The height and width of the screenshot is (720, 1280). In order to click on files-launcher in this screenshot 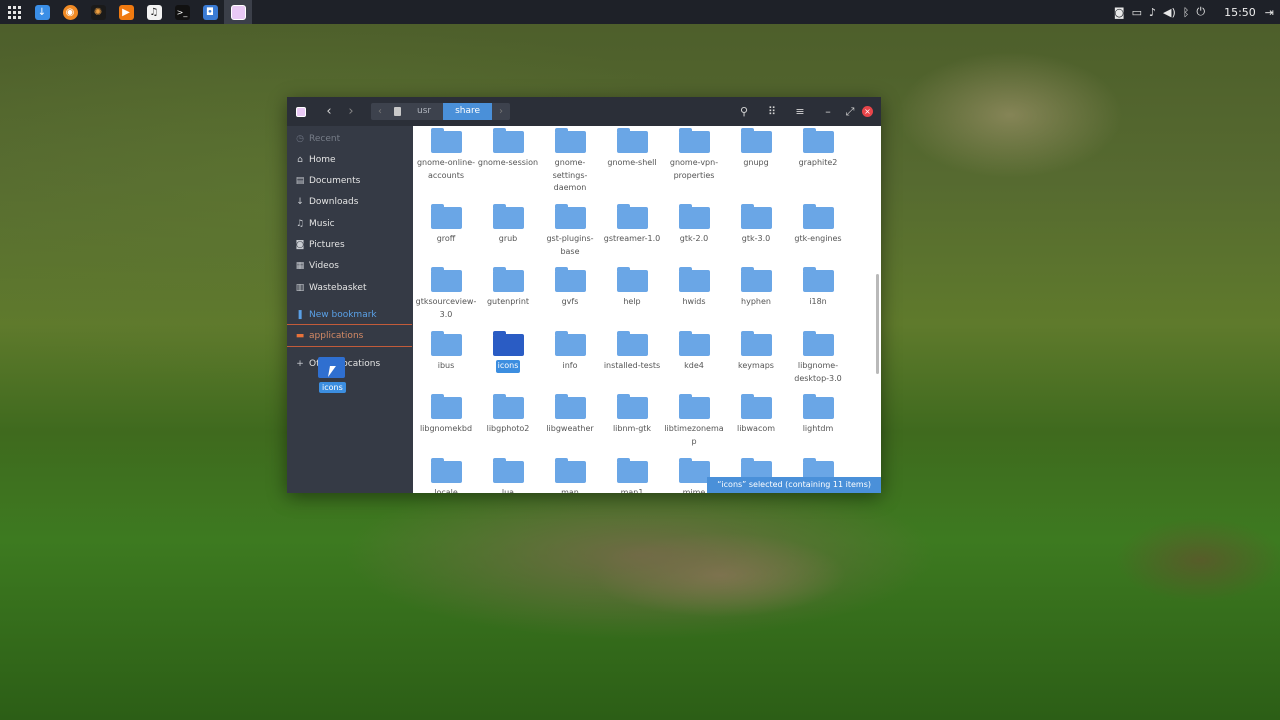, I will do `click(238, 12)`.